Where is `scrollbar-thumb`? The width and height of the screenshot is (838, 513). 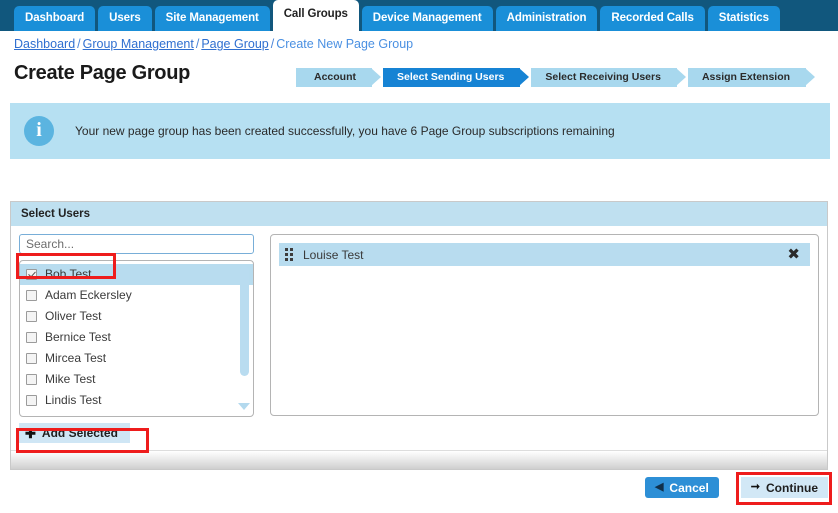
scrollbar-thumb is located at coordinates (244, 321).